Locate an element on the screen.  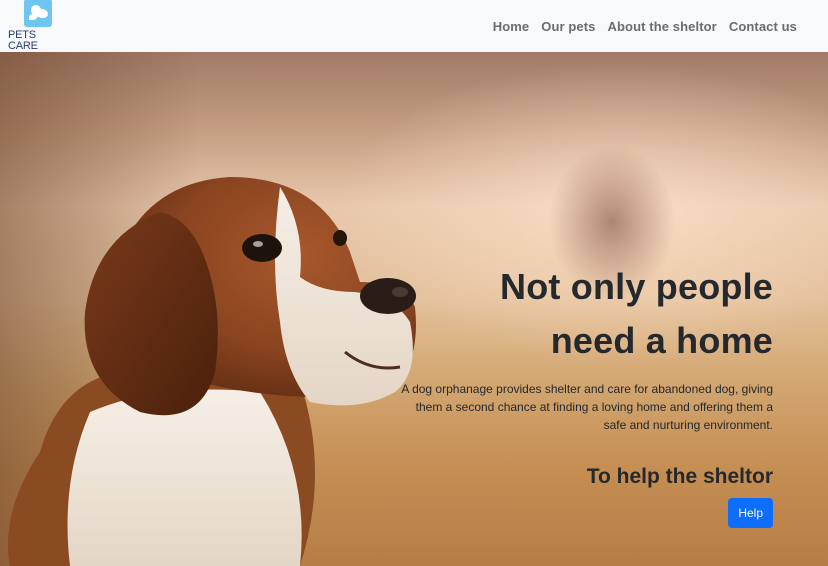
brand-name: PETS CARE is located at coordinates (23, 40).